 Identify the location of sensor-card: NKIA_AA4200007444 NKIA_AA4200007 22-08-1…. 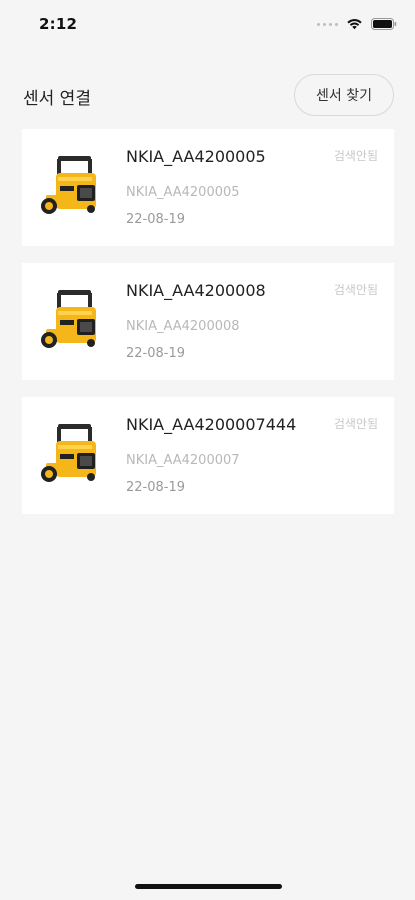
(208, 455).